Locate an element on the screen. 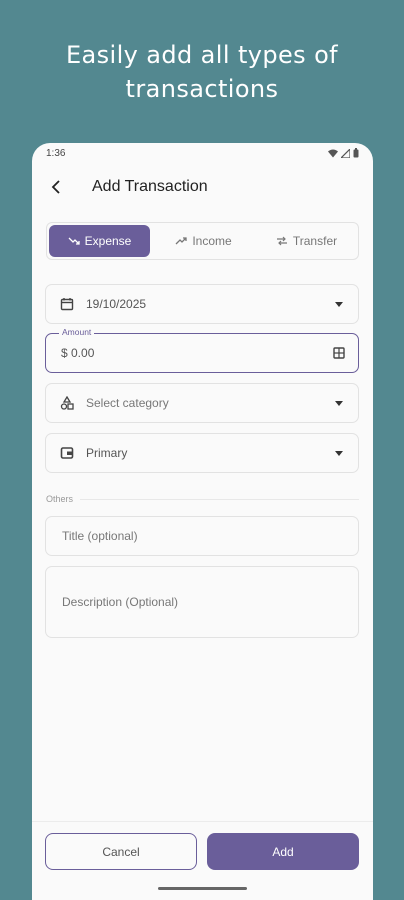  back-button is located at coordinates (56, 187).